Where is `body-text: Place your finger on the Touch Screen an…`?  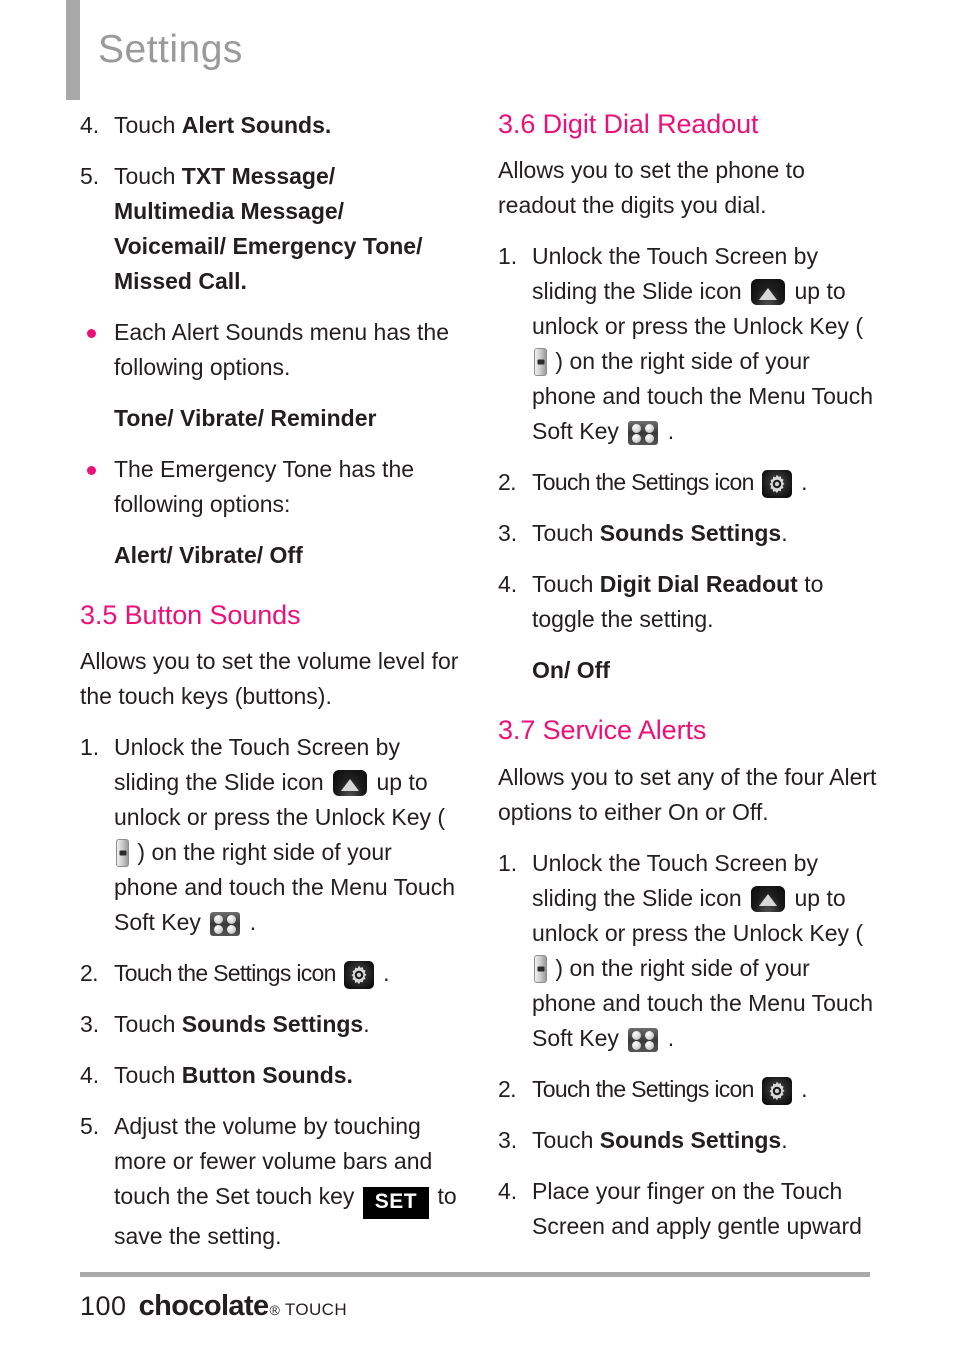 body-text: Place your finger on the Touch Screen an… is located at coordinates (697, 1208).